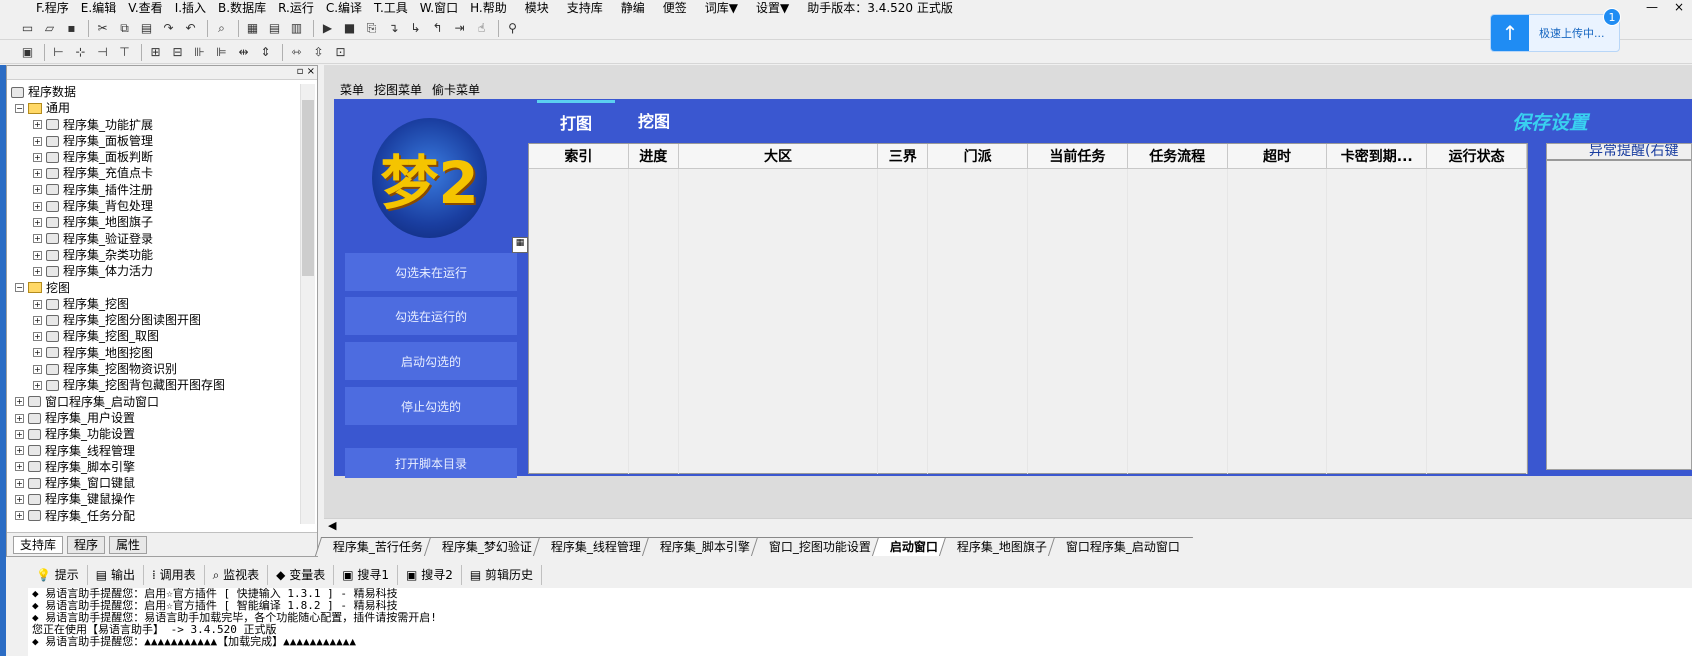 The width and height of the screenshot is (1692, 656). What do you see at coordinates (1477, 156) in the screenshot?
I see `col-run-status: 运行状态` at bounding box center [1477, 156].